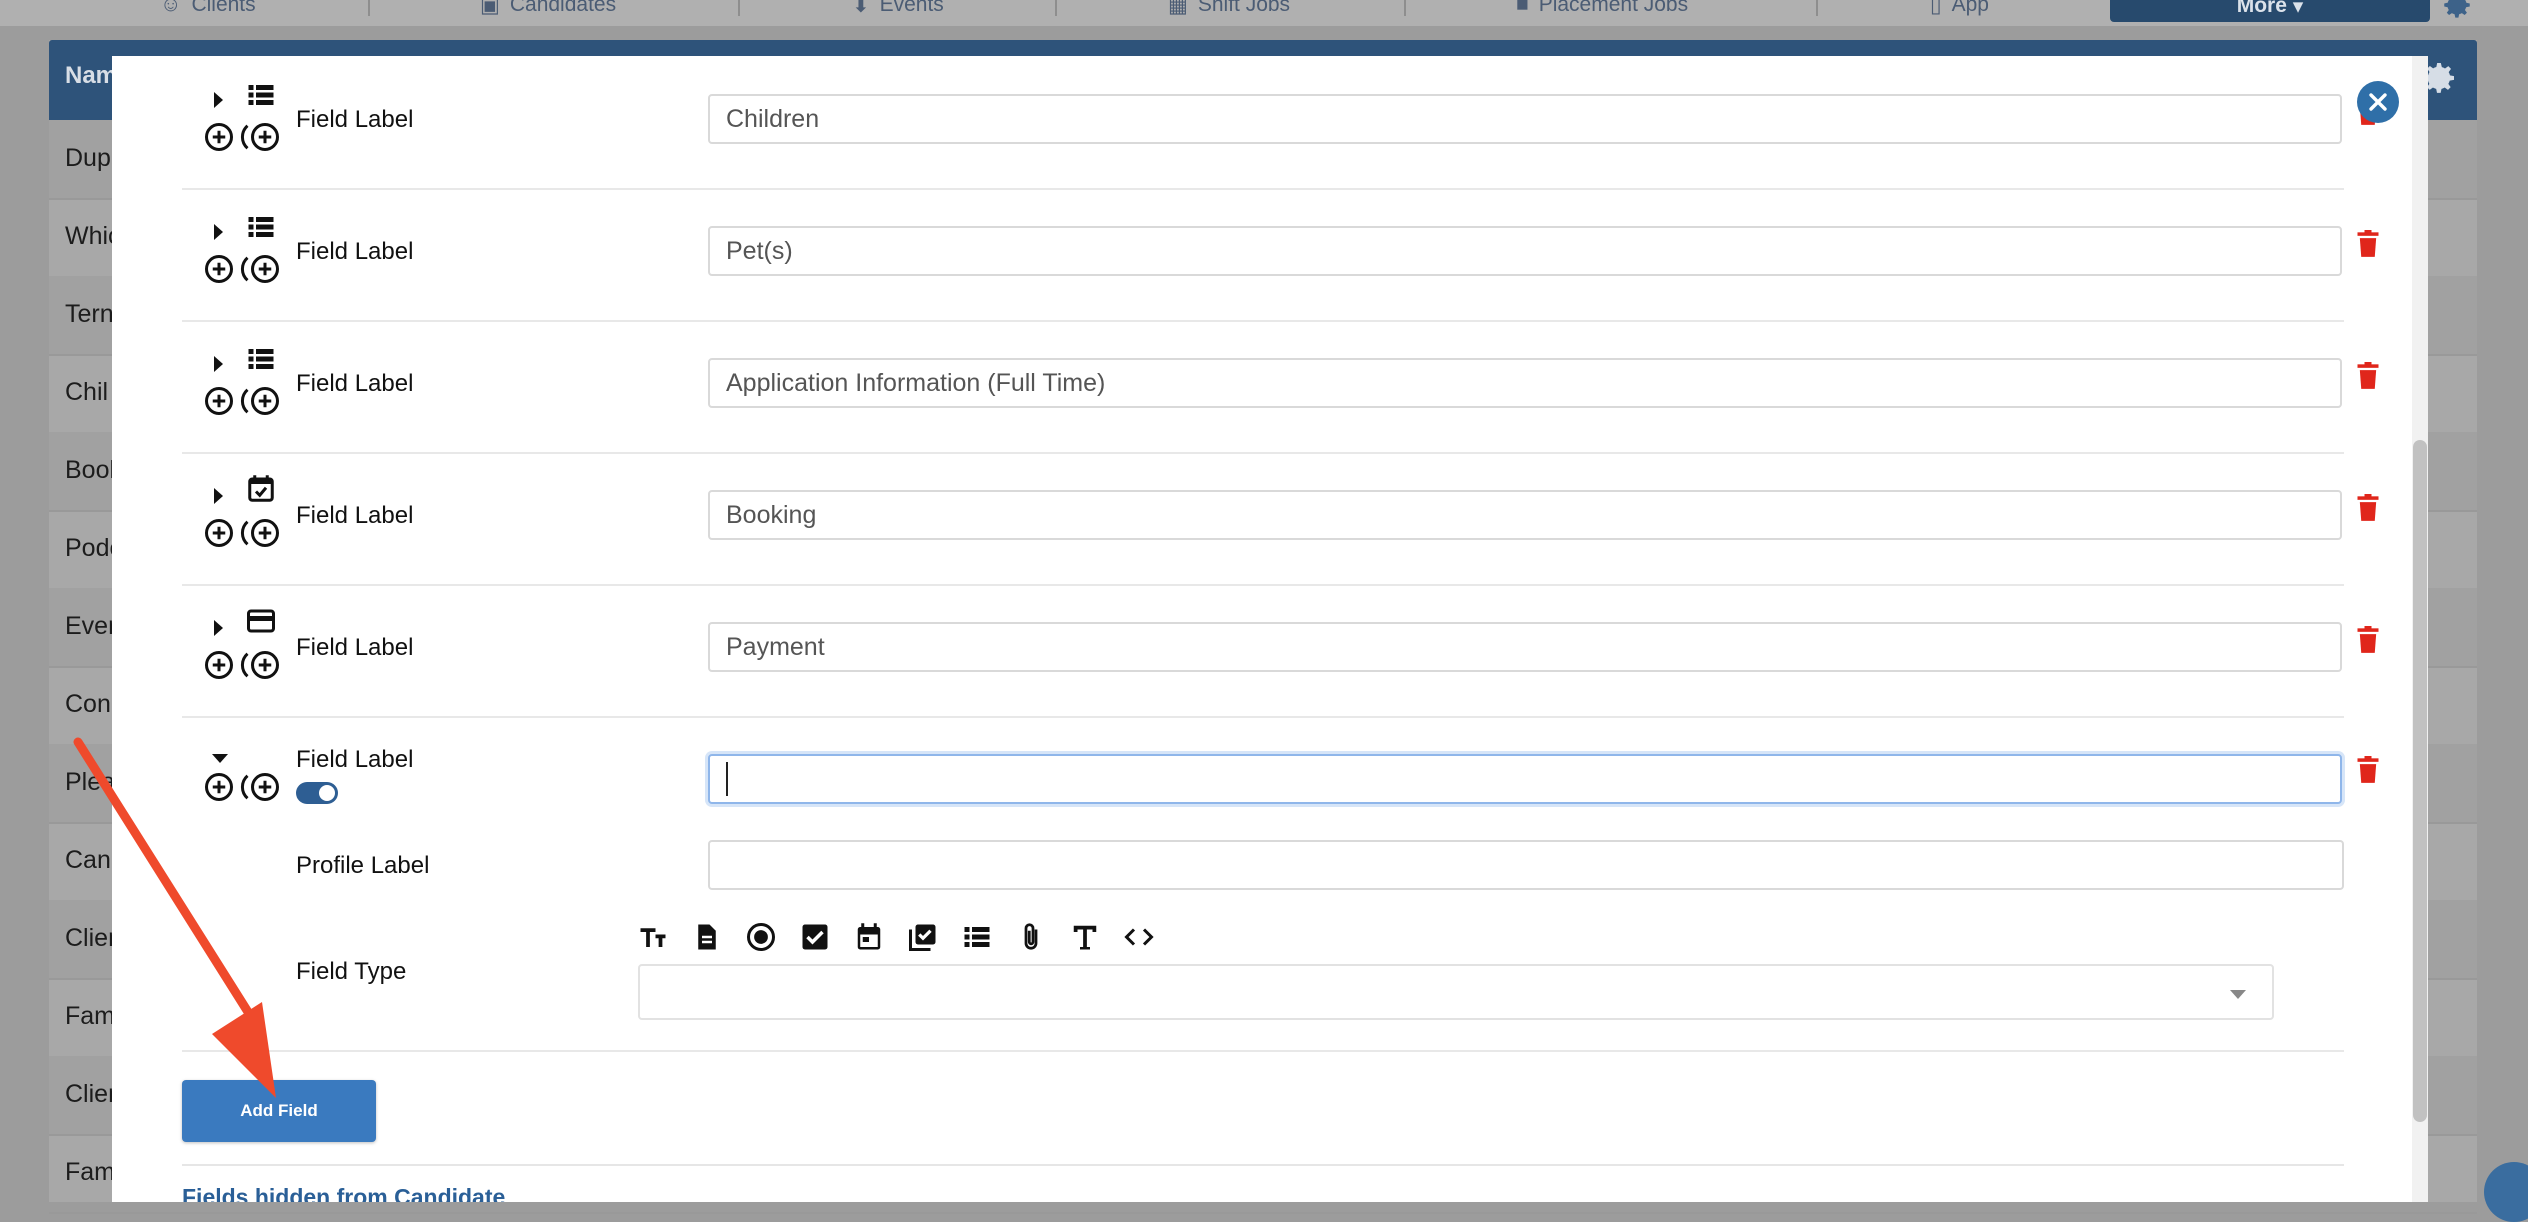  Describe the element at coordinates (1263, 1165) in the screenshot. I see `section-divider` at that location.